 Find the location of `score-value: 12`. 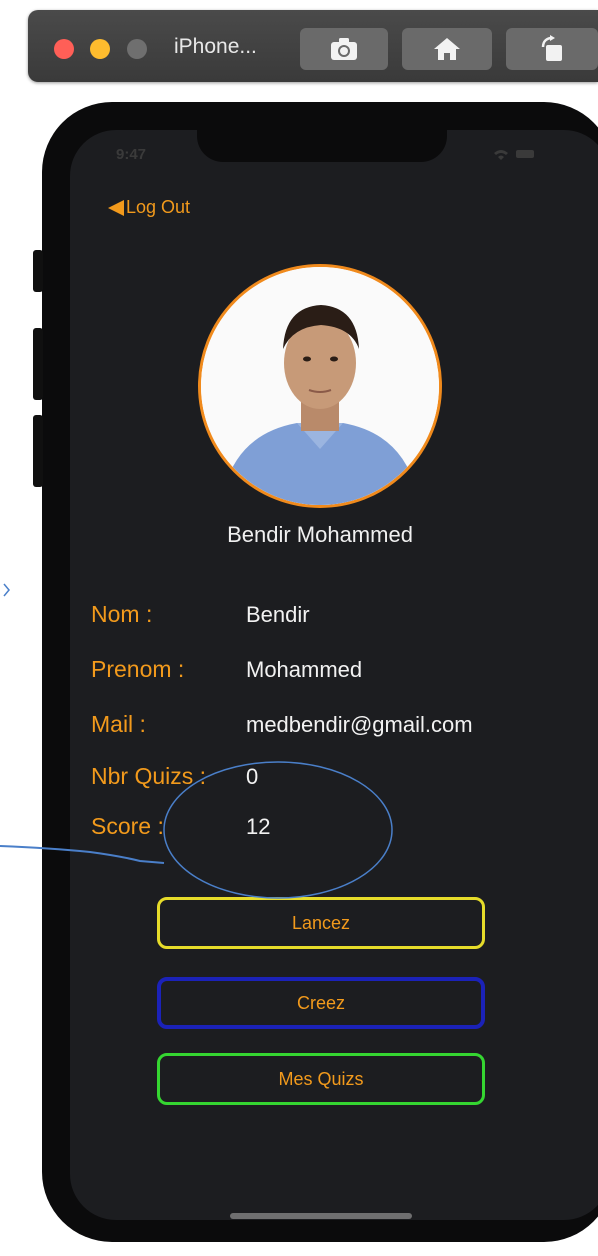

score-value: 12 is located at coordinates (258, 826).